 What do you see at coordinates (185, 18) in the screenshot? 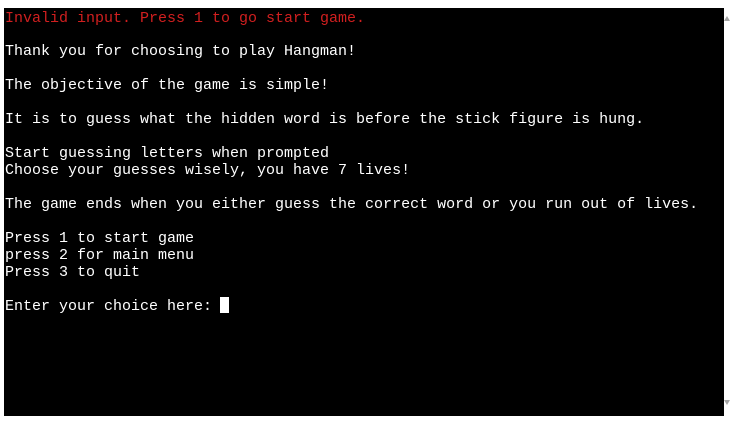
I see `error-message: Invalid input. Press 1 to go start game.` at bounding box center [185, 18].